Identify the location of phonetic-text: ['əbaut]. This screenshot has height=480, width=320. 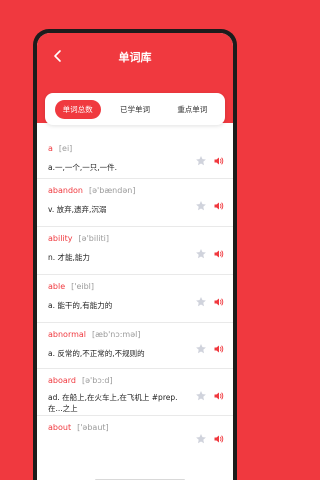
(93, 427).